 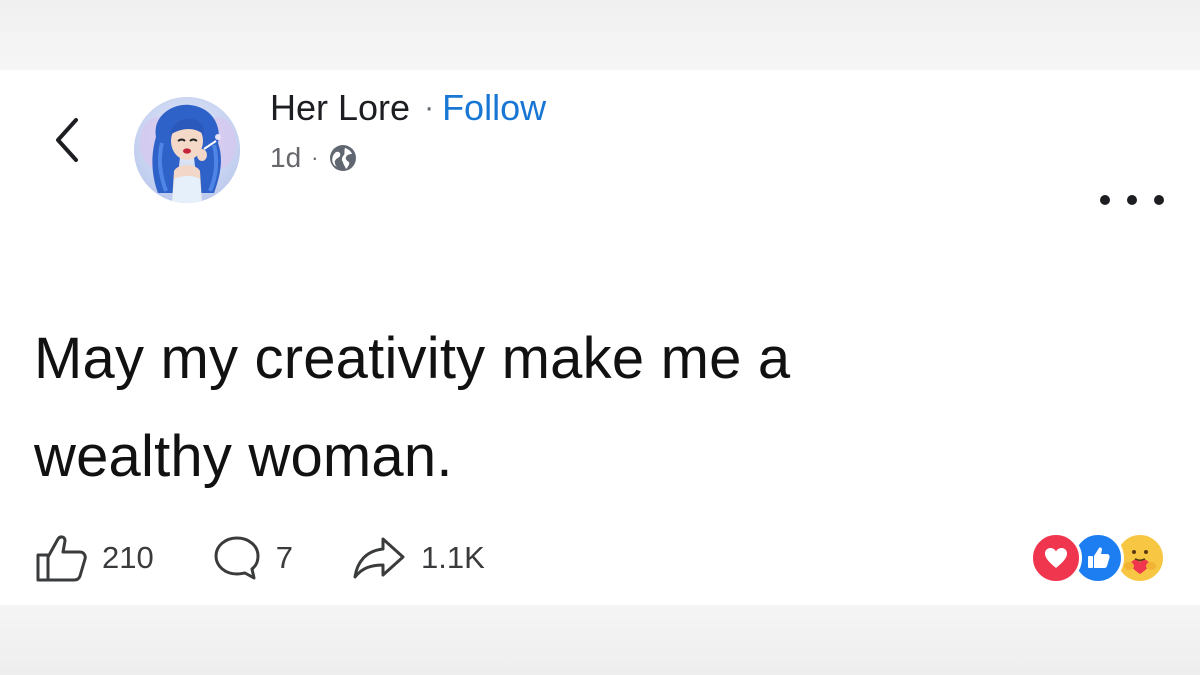 I want to click on author-row: Her Lore · Follow, so click(x=408, y=108).